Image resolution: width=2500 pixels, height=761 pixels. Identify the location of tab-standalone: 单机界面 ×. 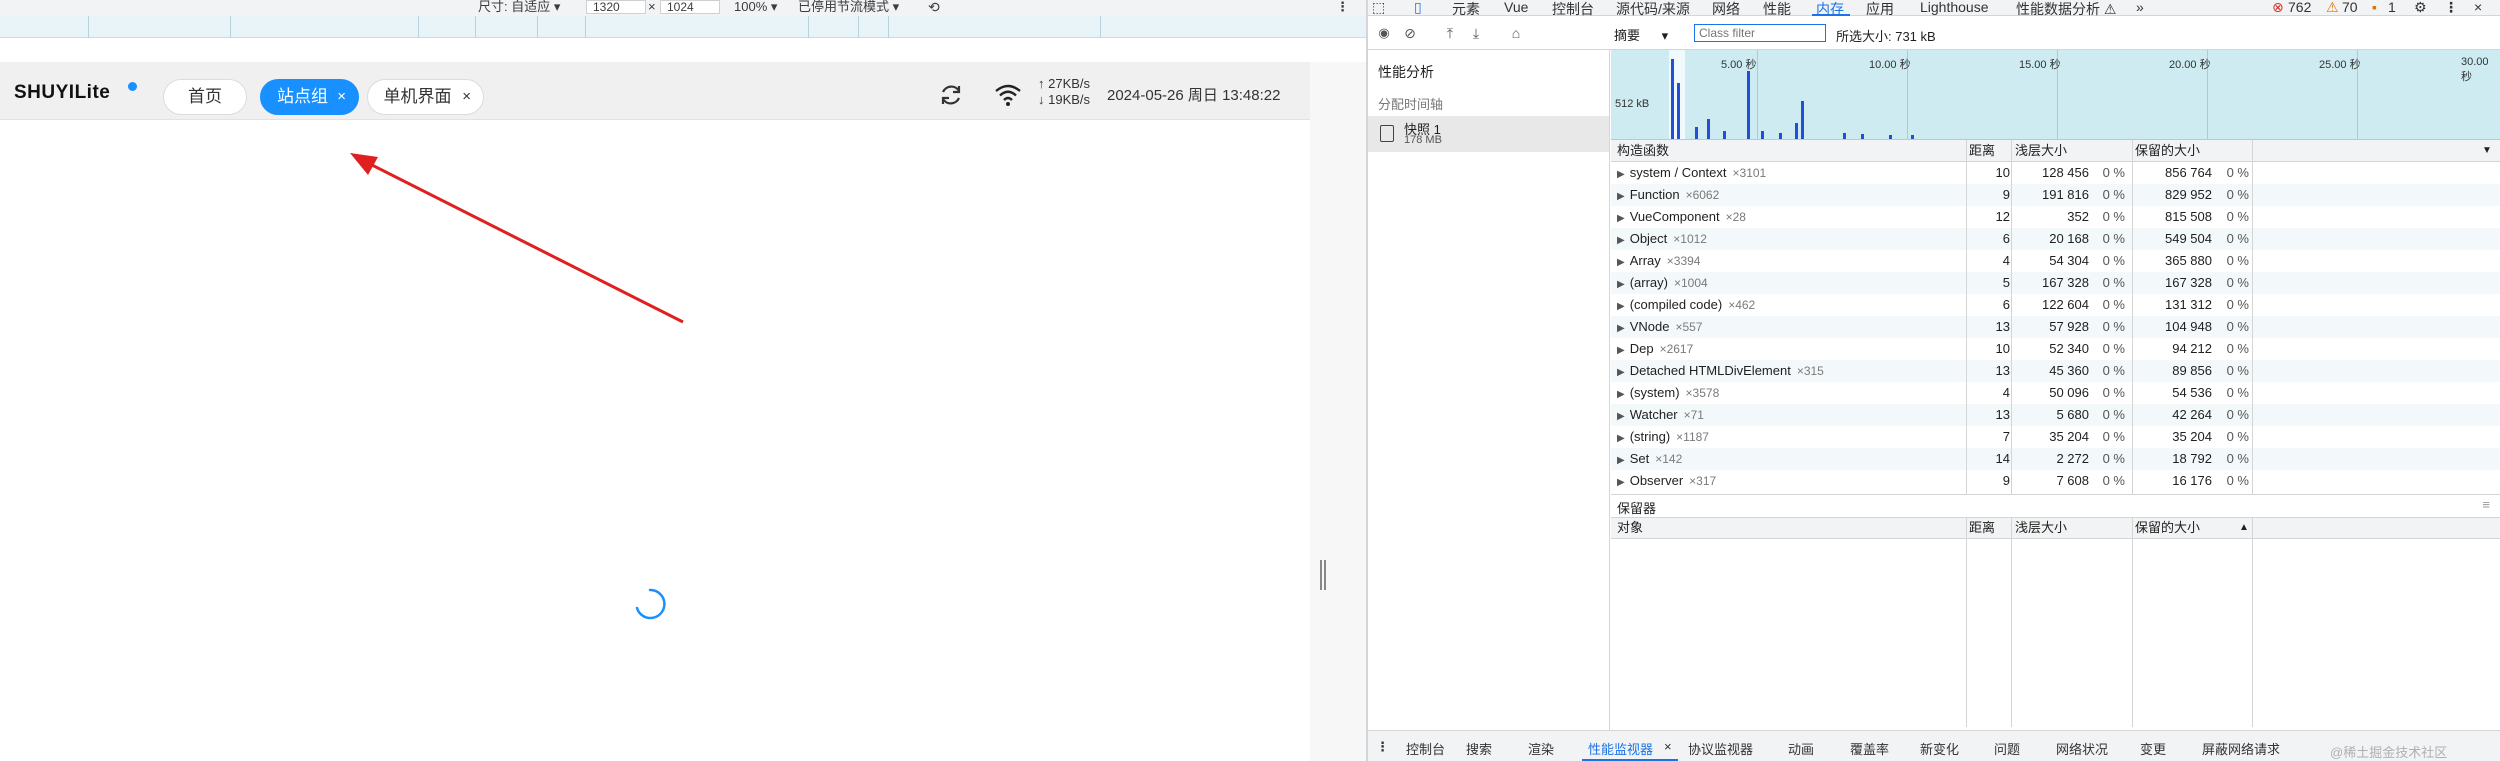
(425, 97).